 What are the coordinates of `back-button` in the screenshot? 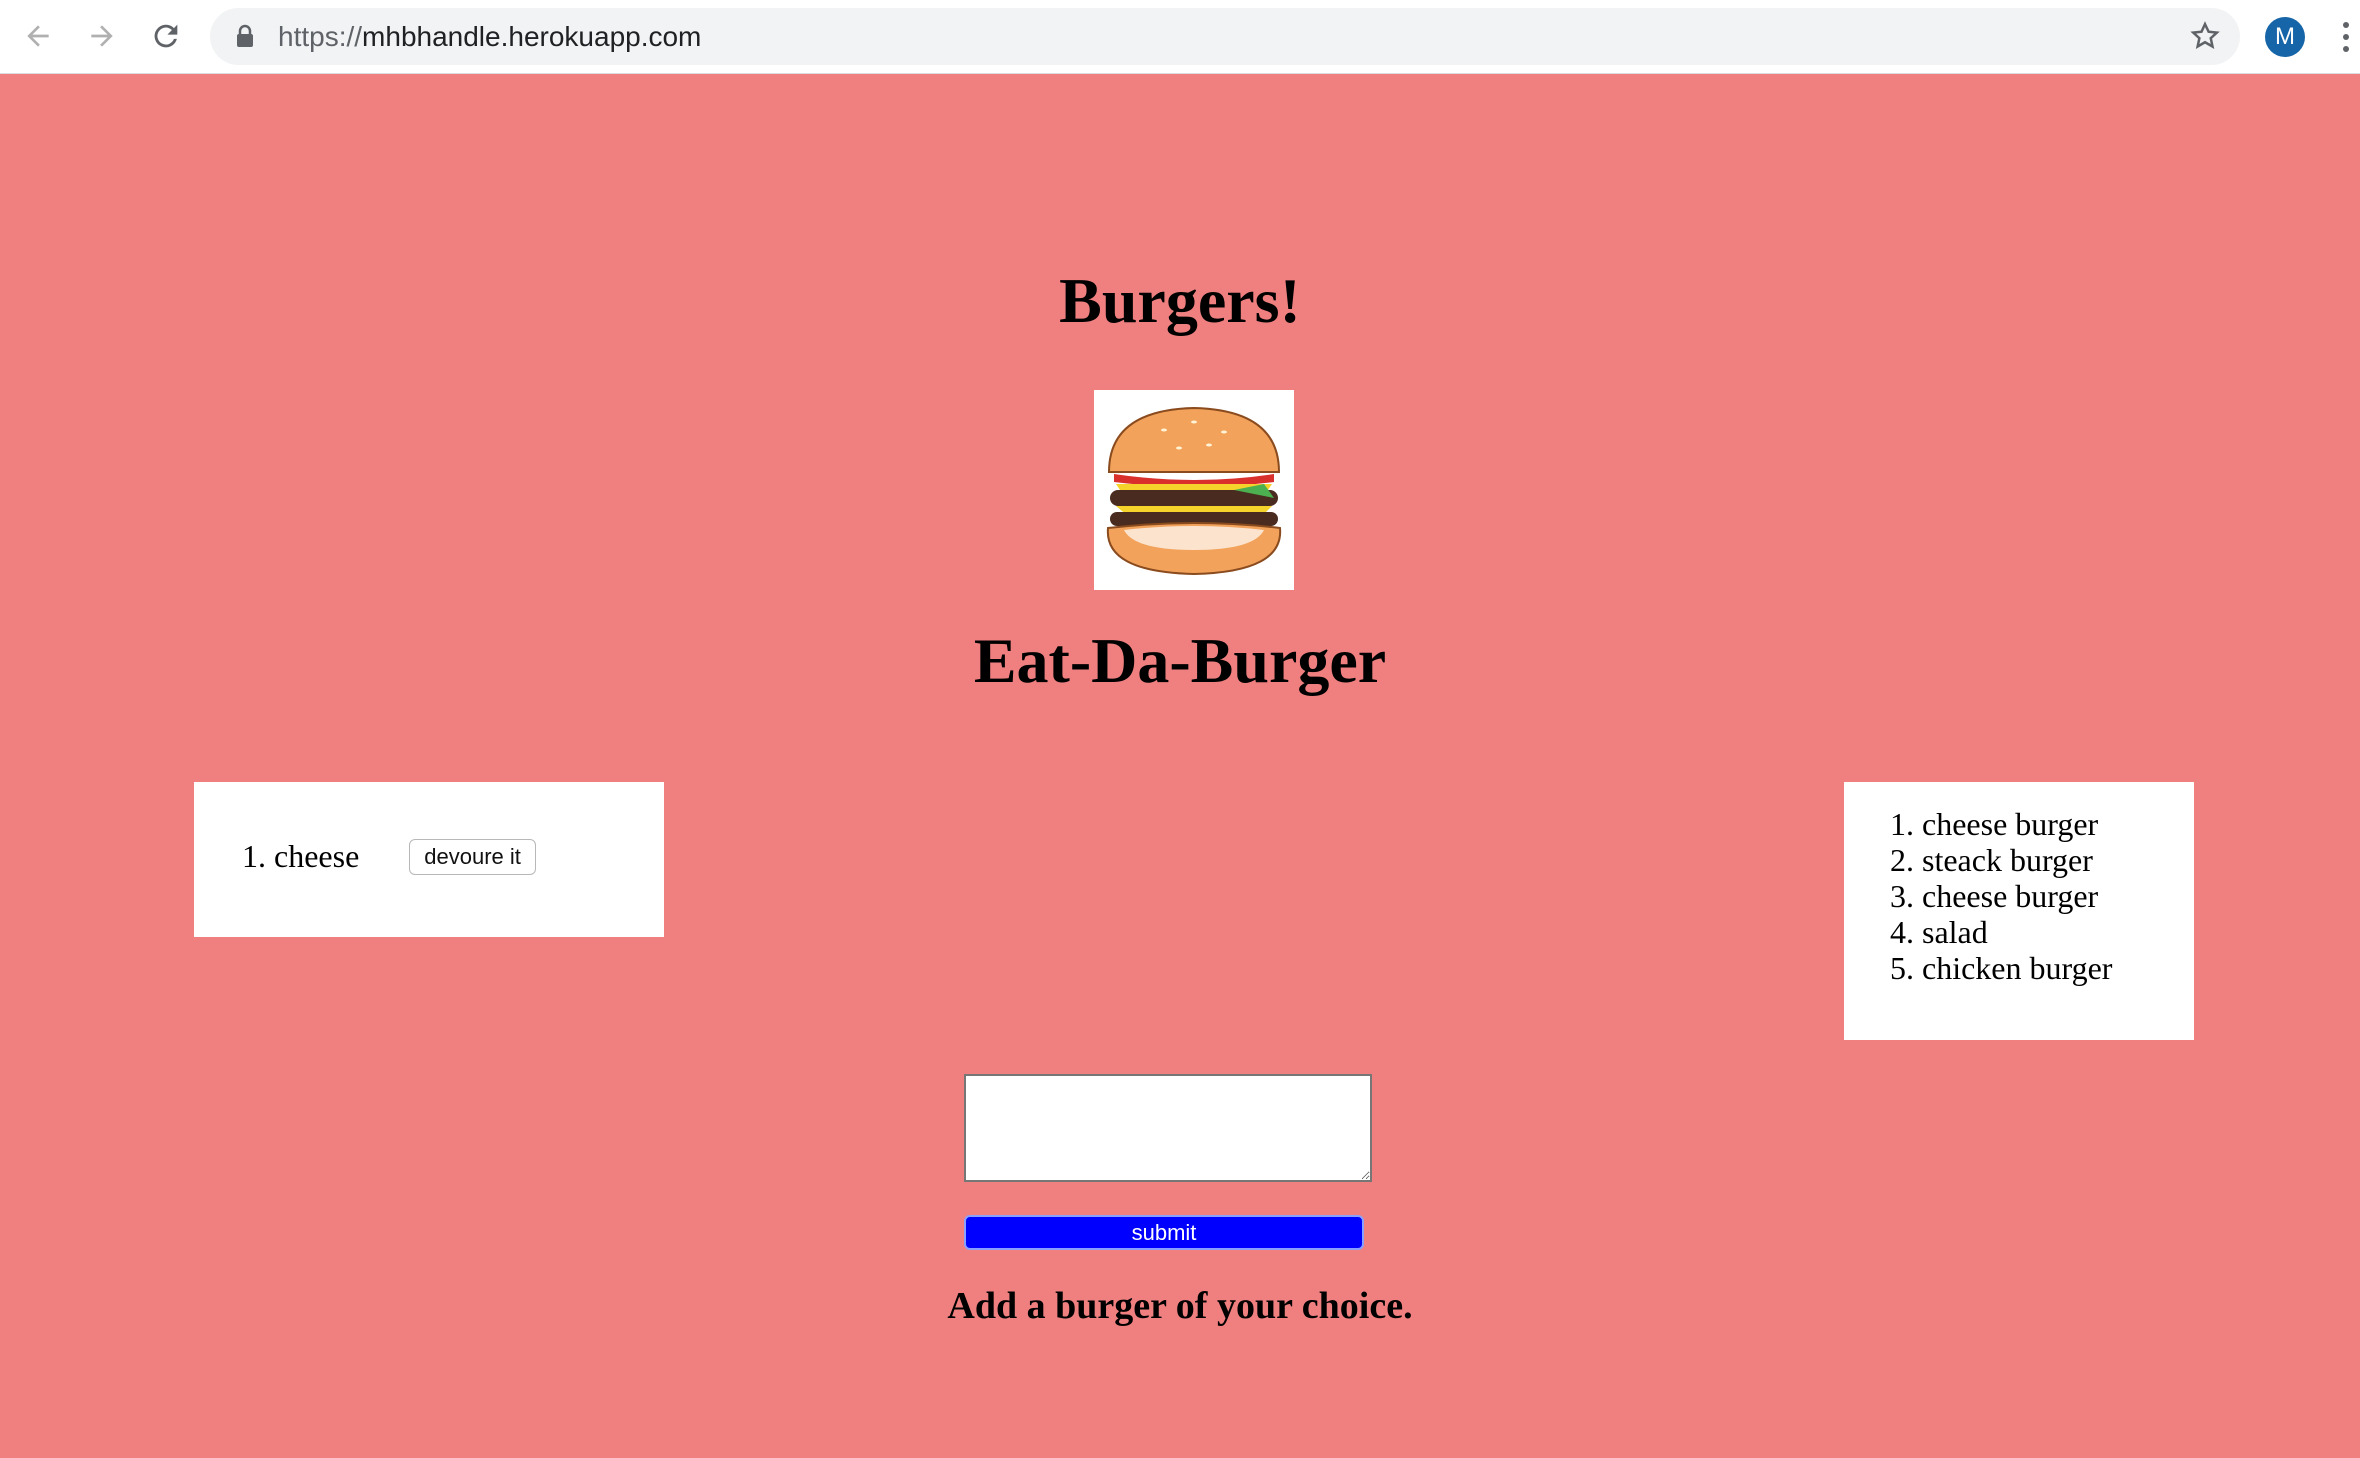 It's located at (38, 36).